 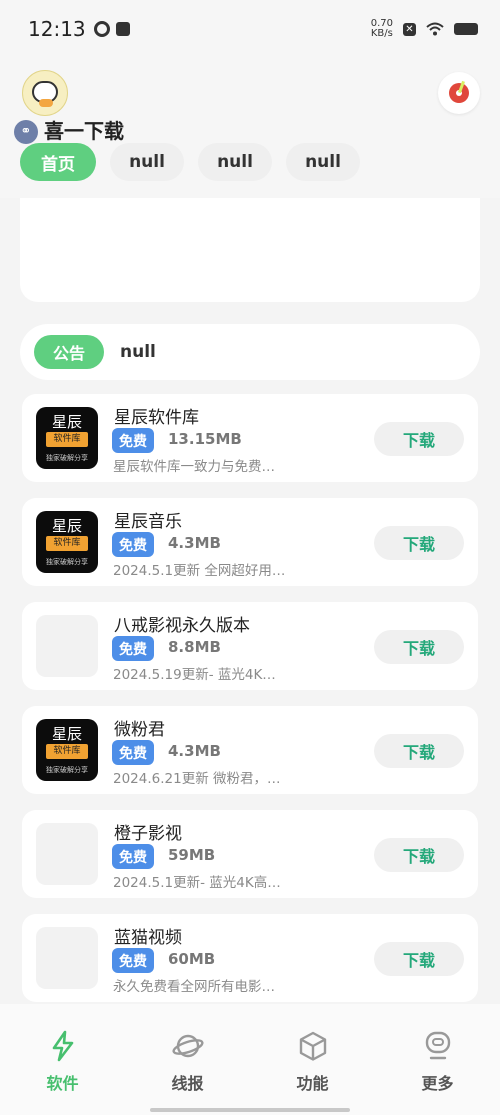 I want to click on category-tabs: 首页 null null null, so click(x=190, y=162).